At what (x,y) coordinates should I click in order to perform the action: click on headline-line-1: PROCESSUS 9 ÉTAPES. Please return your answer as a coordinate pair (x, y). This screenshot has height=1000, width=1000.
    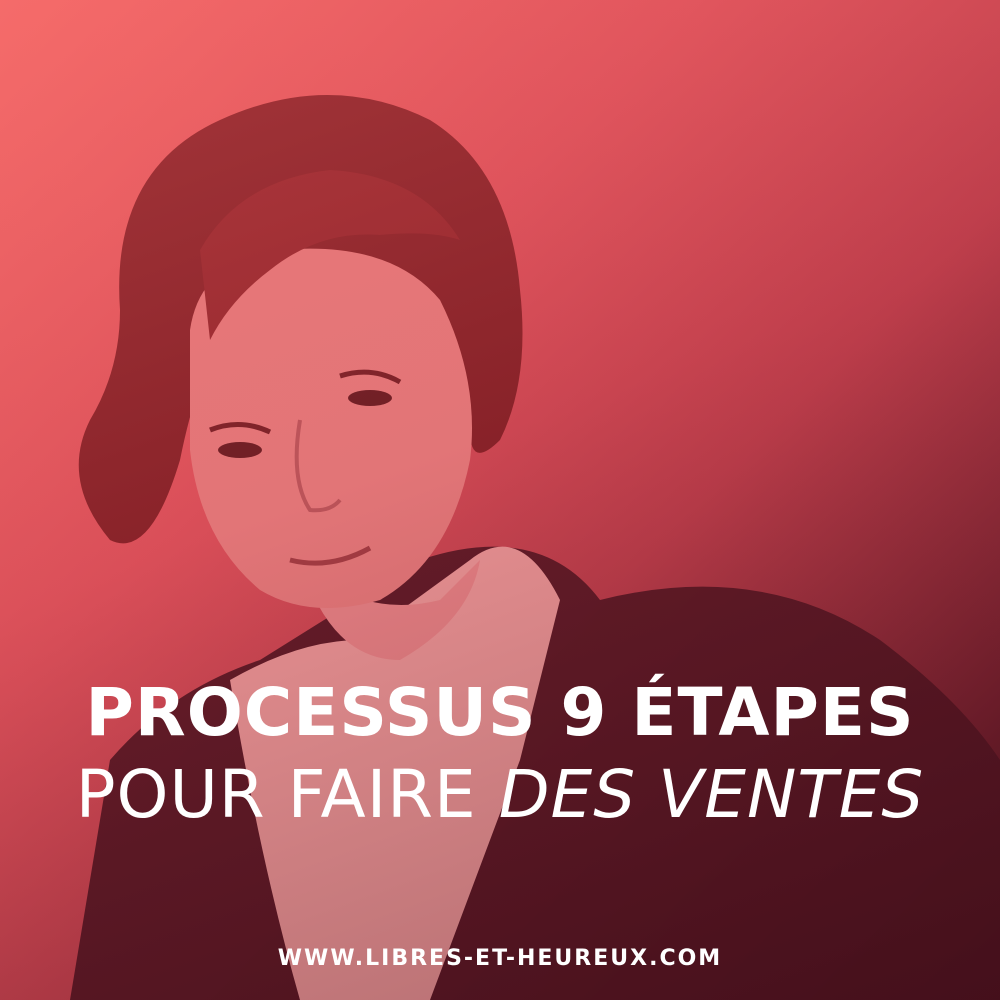
    Looking at the image, I should click on (500, 712).